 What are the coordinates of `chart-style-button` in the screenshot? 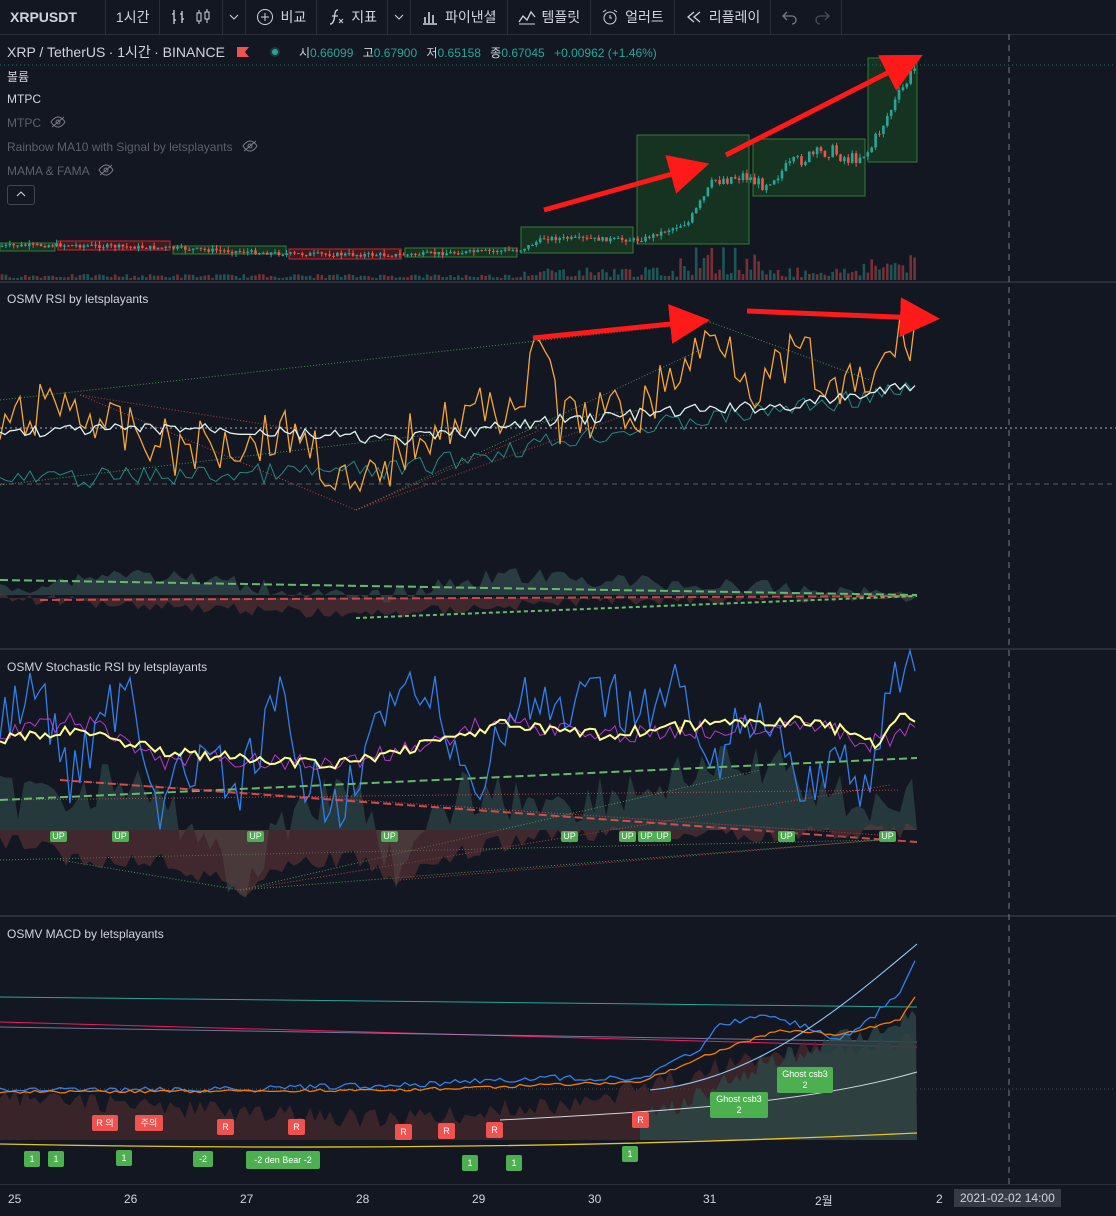 It's located at (192, 17).